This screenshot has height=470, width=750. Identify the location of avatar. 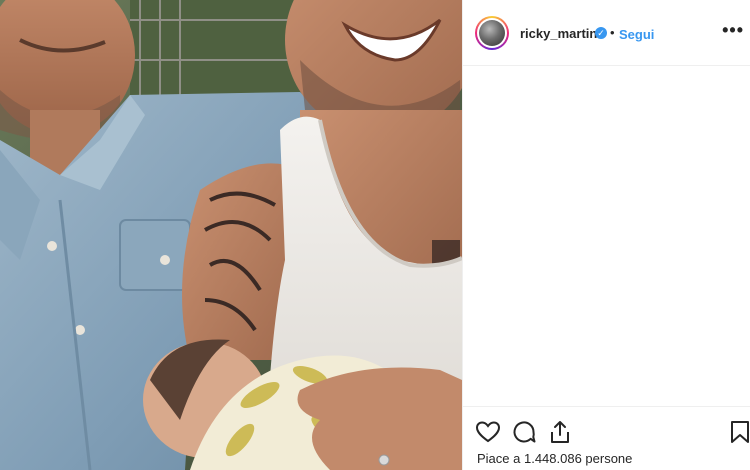
(492, 33).